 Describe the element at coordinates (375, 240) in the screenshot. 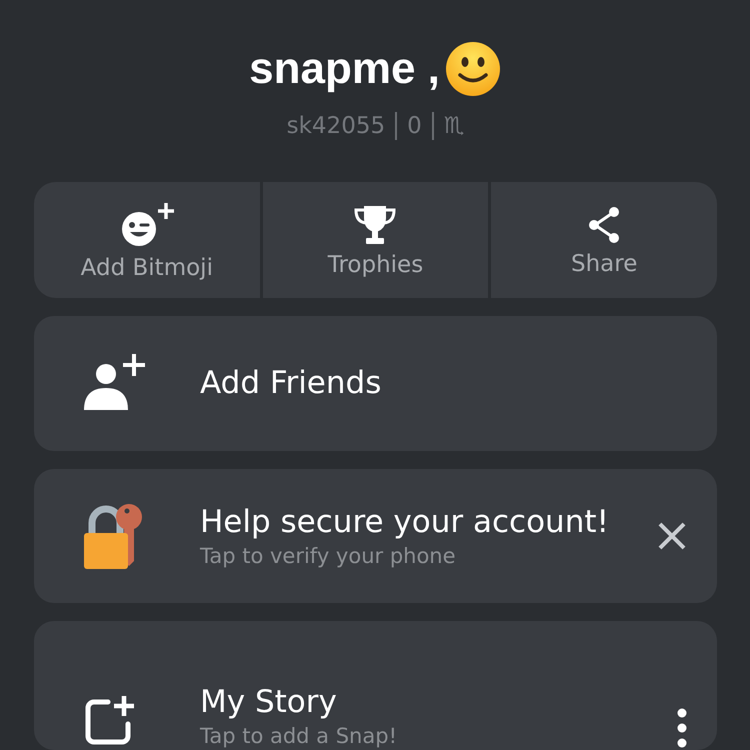

I see `action-tile: Trophies` at that location.